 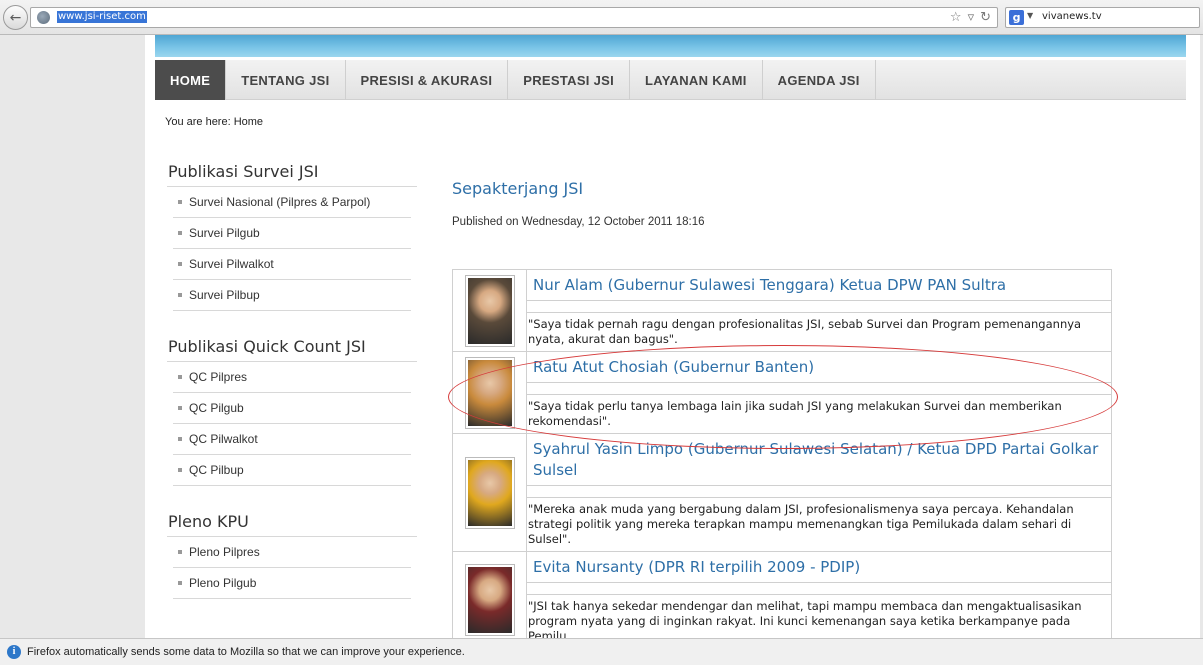 I want to click on engine-dropdown-icon: ▼, so click(x=1030, y=15).